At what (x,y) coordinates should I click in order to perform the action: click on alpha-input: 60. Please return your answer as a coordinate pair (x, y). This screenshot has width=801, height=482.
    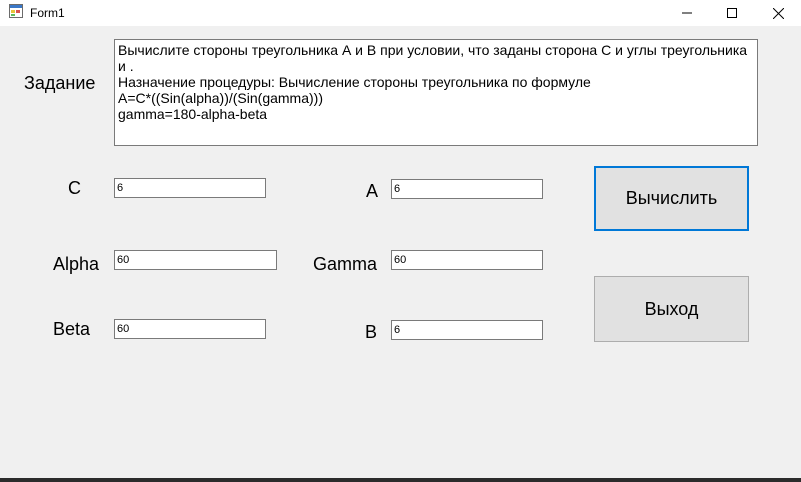
    Looking at the image, I should click on (195, 260).